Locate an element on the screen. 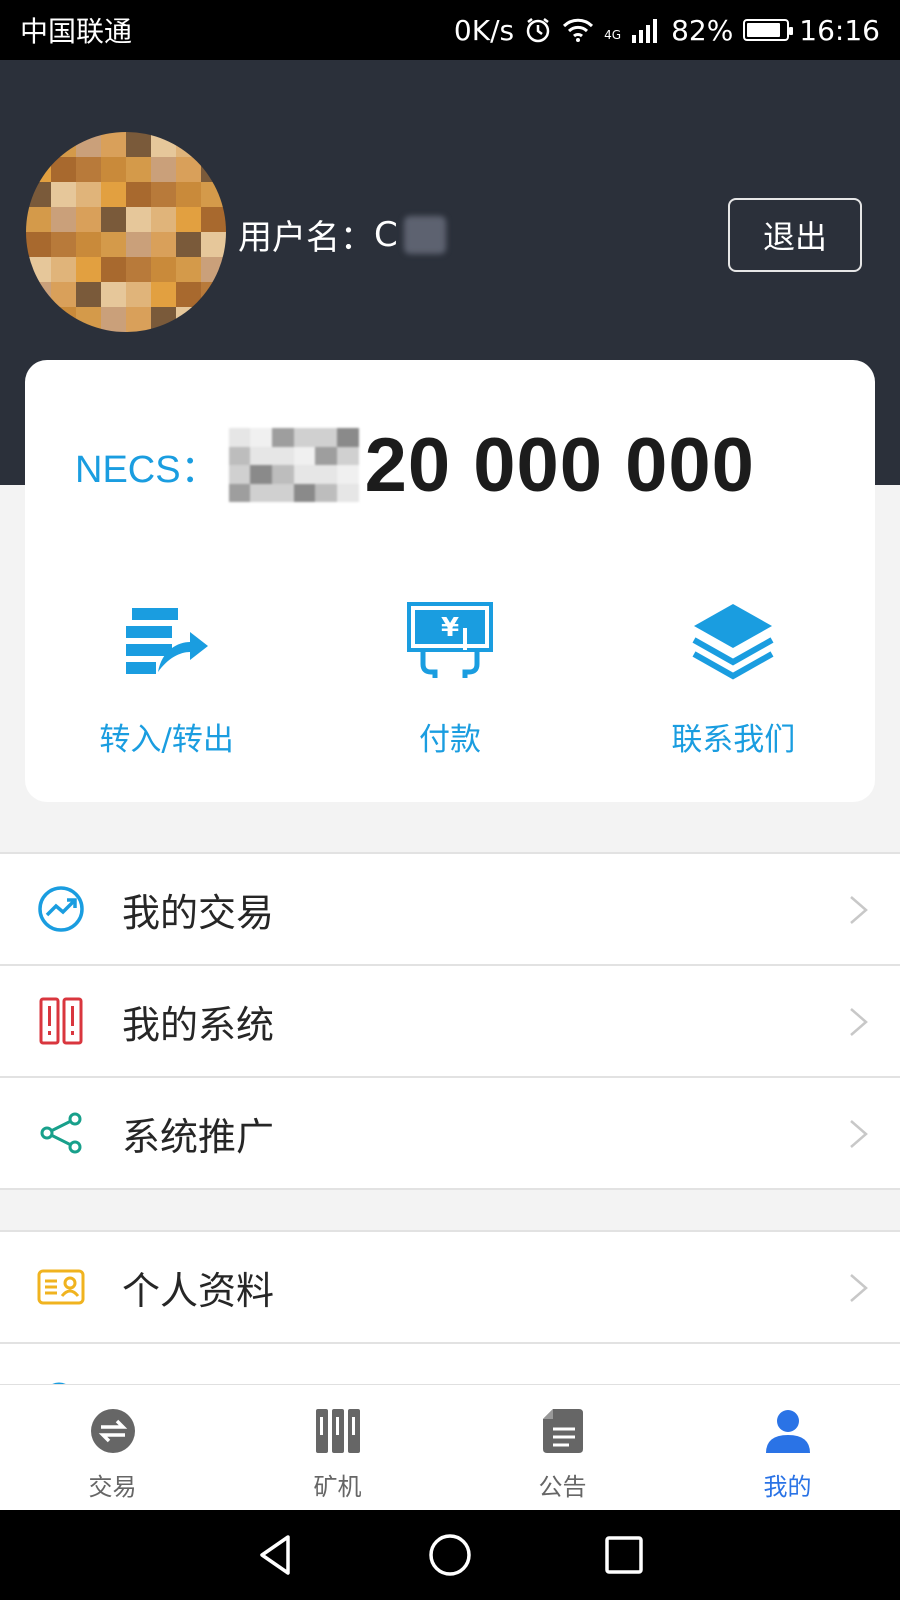 The width and height of the screenshot is (900, 1600). menu-item-label: 系统推广 is located at coordinates (198, 1136).